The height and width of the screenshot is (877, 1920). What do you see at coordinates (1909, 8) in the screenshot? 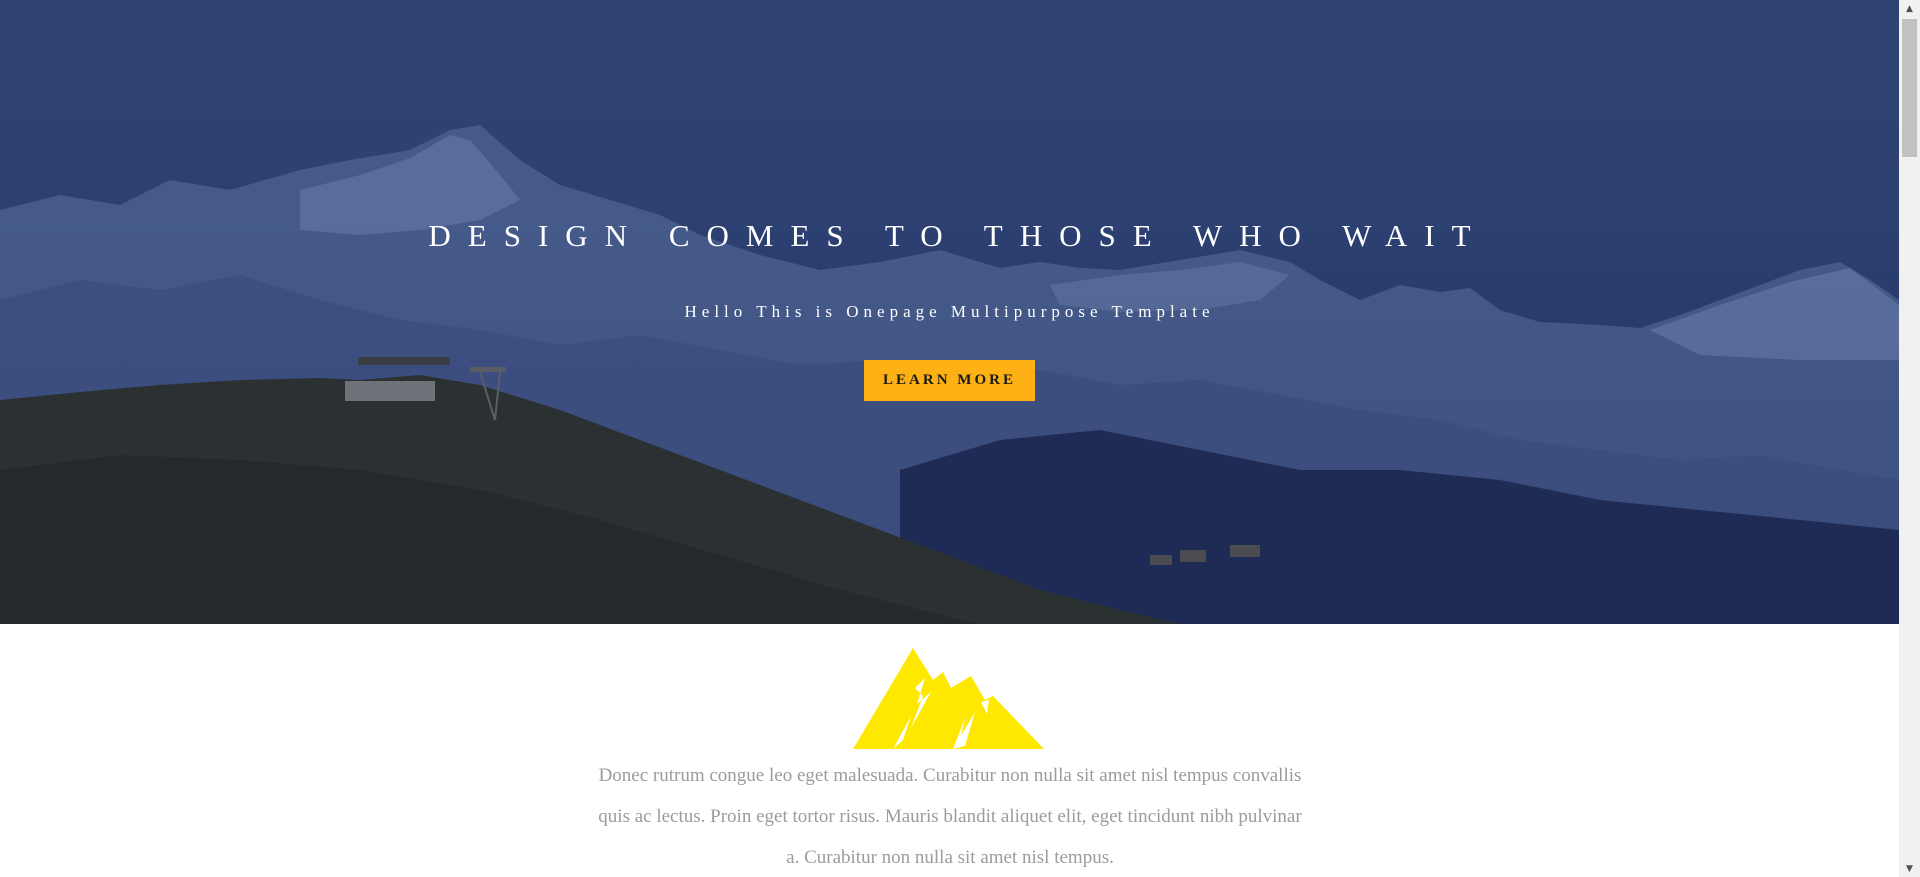
I see `triangle-up-icon: ▲` at bounding box center [1909, 8].